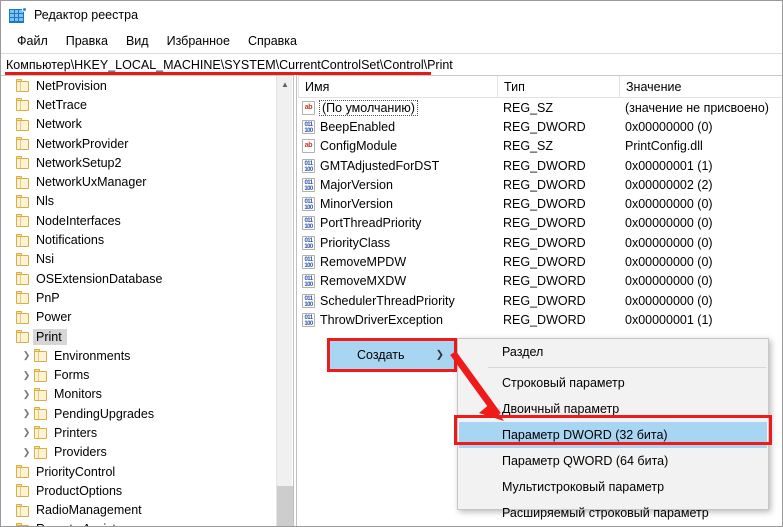 This screenshot has width=783, height=527. I want to click on column-header-name: Имя, so click(397, 86).